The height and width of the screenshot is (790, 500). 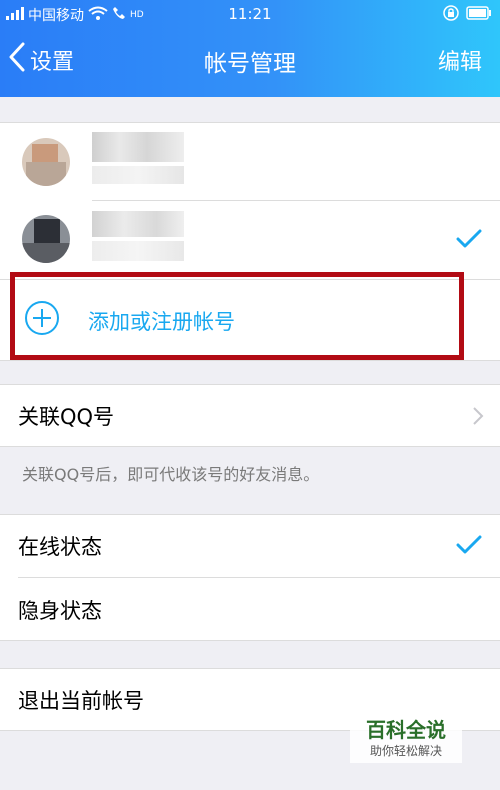 What do you see at coordinates (60, 611) in the screenshot?
I see `invisible-status-label: 隐身状态` at bounding box center [60, 611].